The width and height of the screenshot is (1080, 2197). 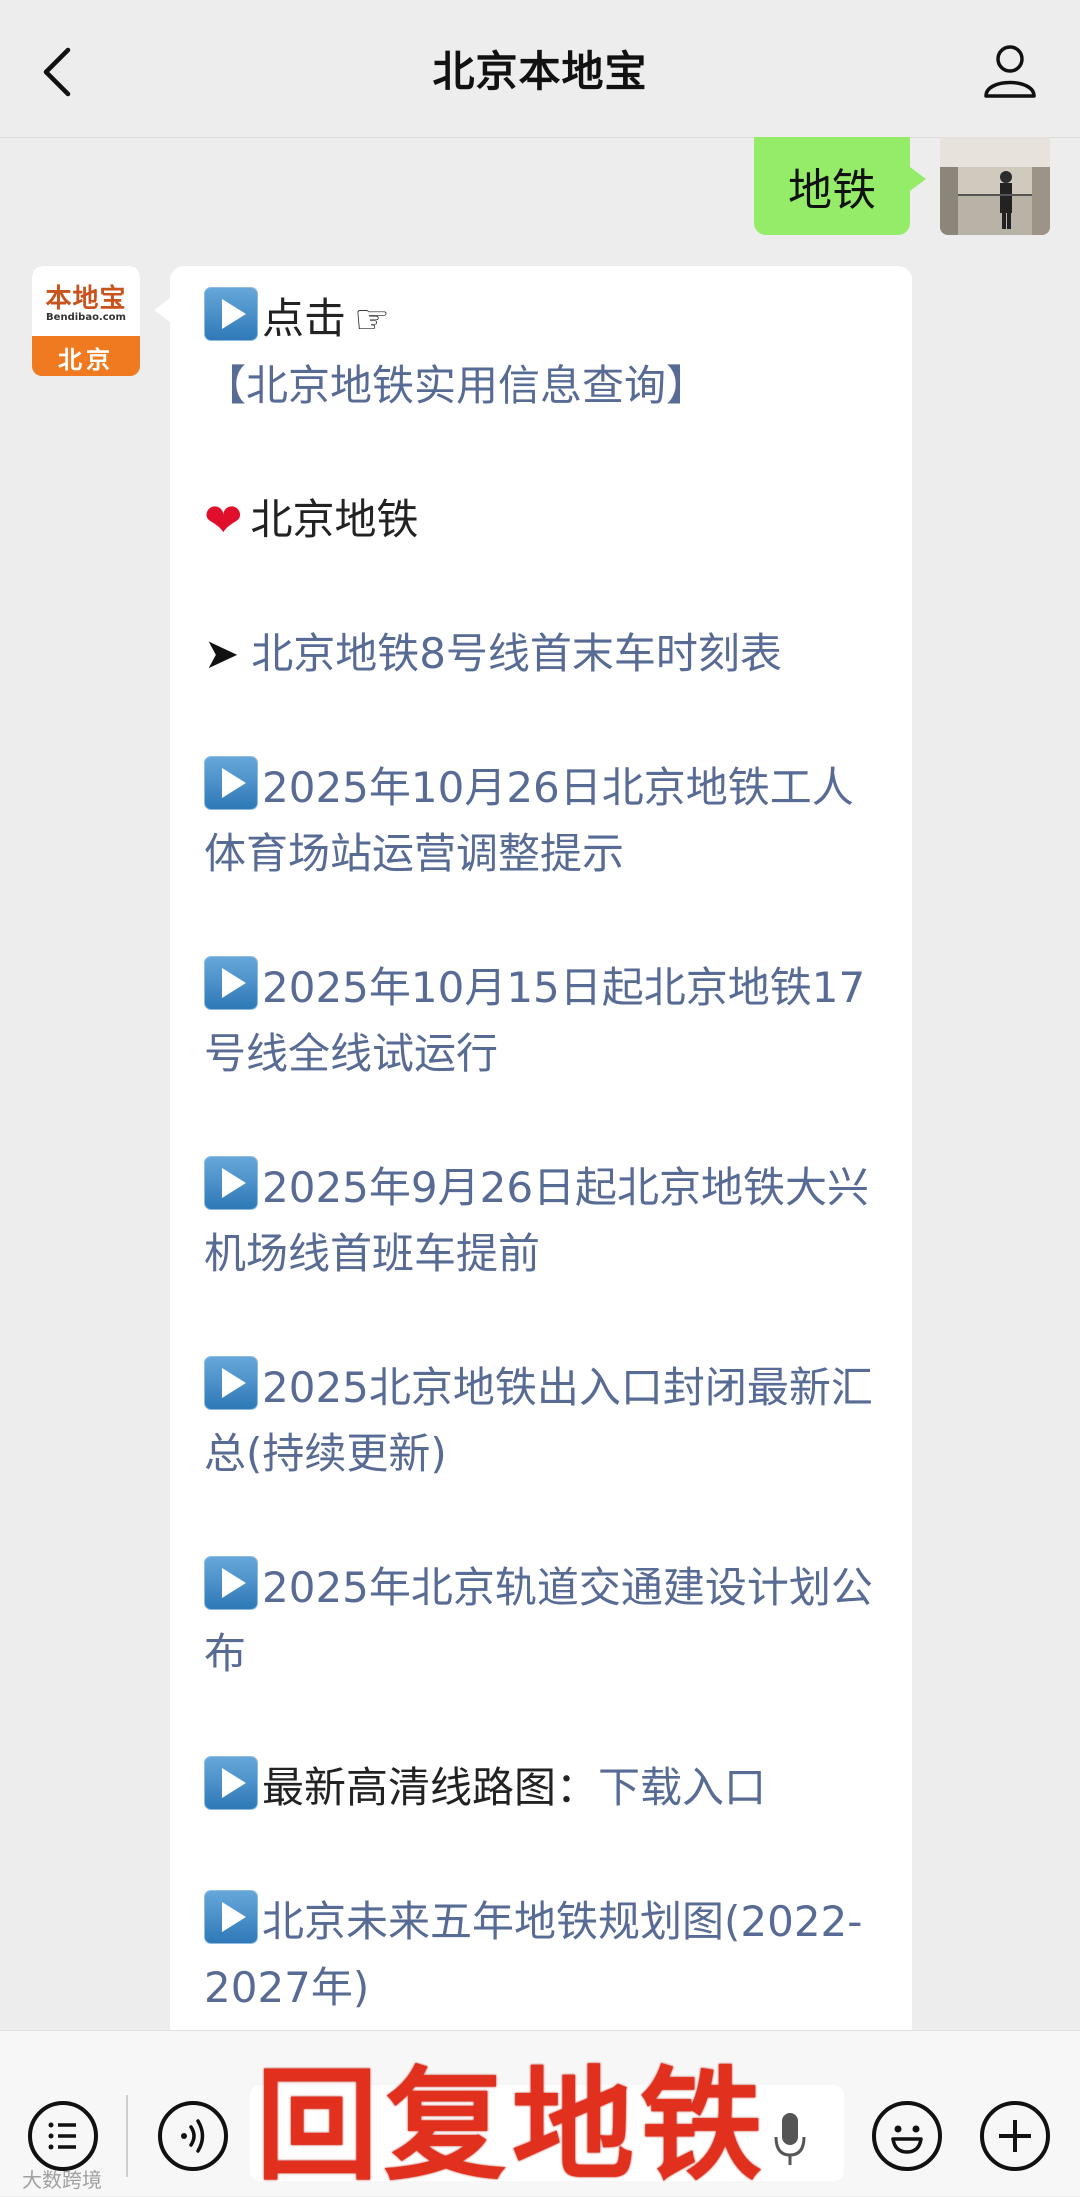 I want to click on list-item: 2025年9月26日起北京地铁大兴机场线首班车提前, so click(x=545, y=1221).